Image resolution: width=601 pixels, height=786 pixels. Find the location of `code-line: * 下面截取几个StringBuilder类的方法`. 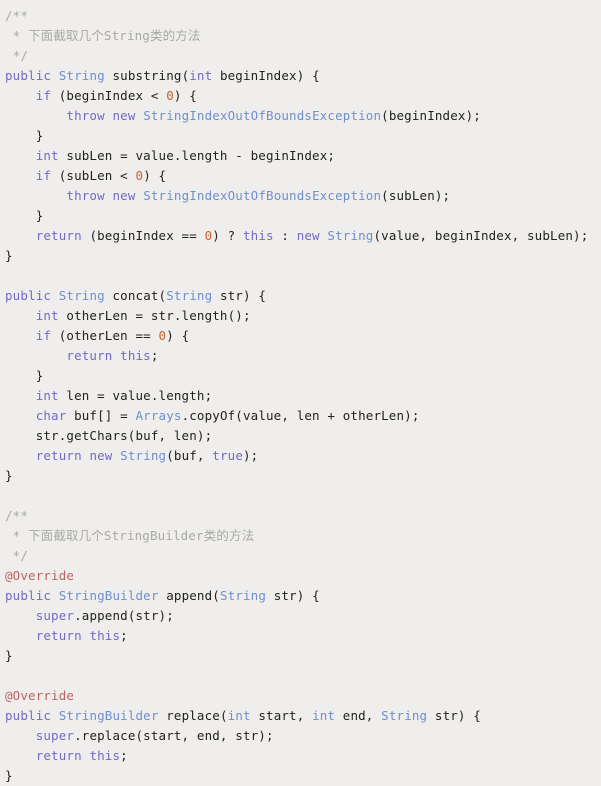

code-line: * 下面截取几个StringBuilder类的方法 is located at coordinates (303, 536).